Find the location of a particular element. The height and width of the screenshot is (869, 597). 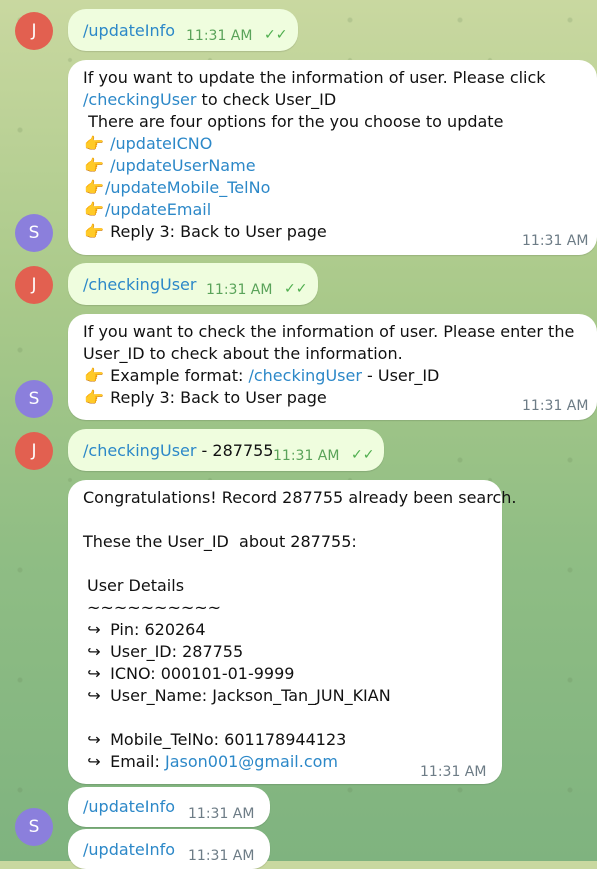

message-suffix: - 287755 is located at coordinates (235, 450).